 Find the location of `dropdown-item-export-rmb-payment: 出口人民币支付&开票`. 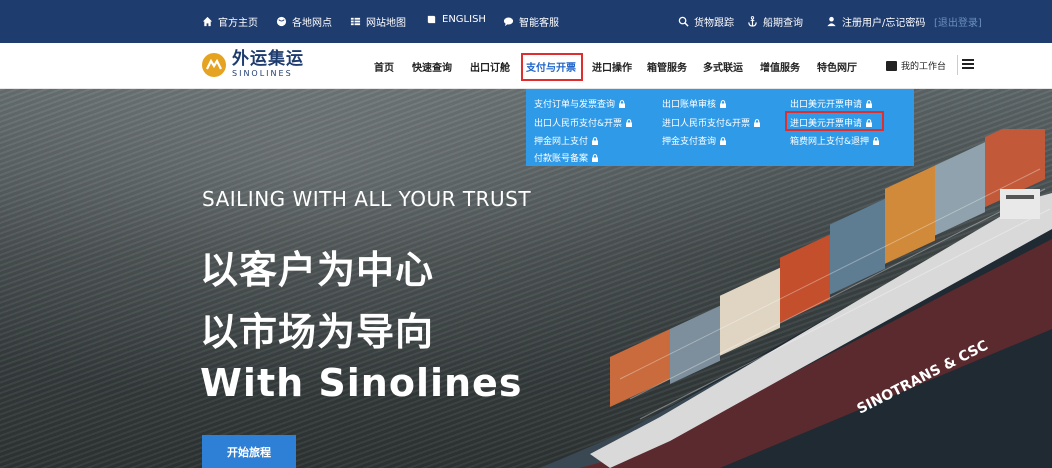

dropdown-item-export-rmb-payment: 出口人民币支付&开票 is located at coordinates (583, 122).